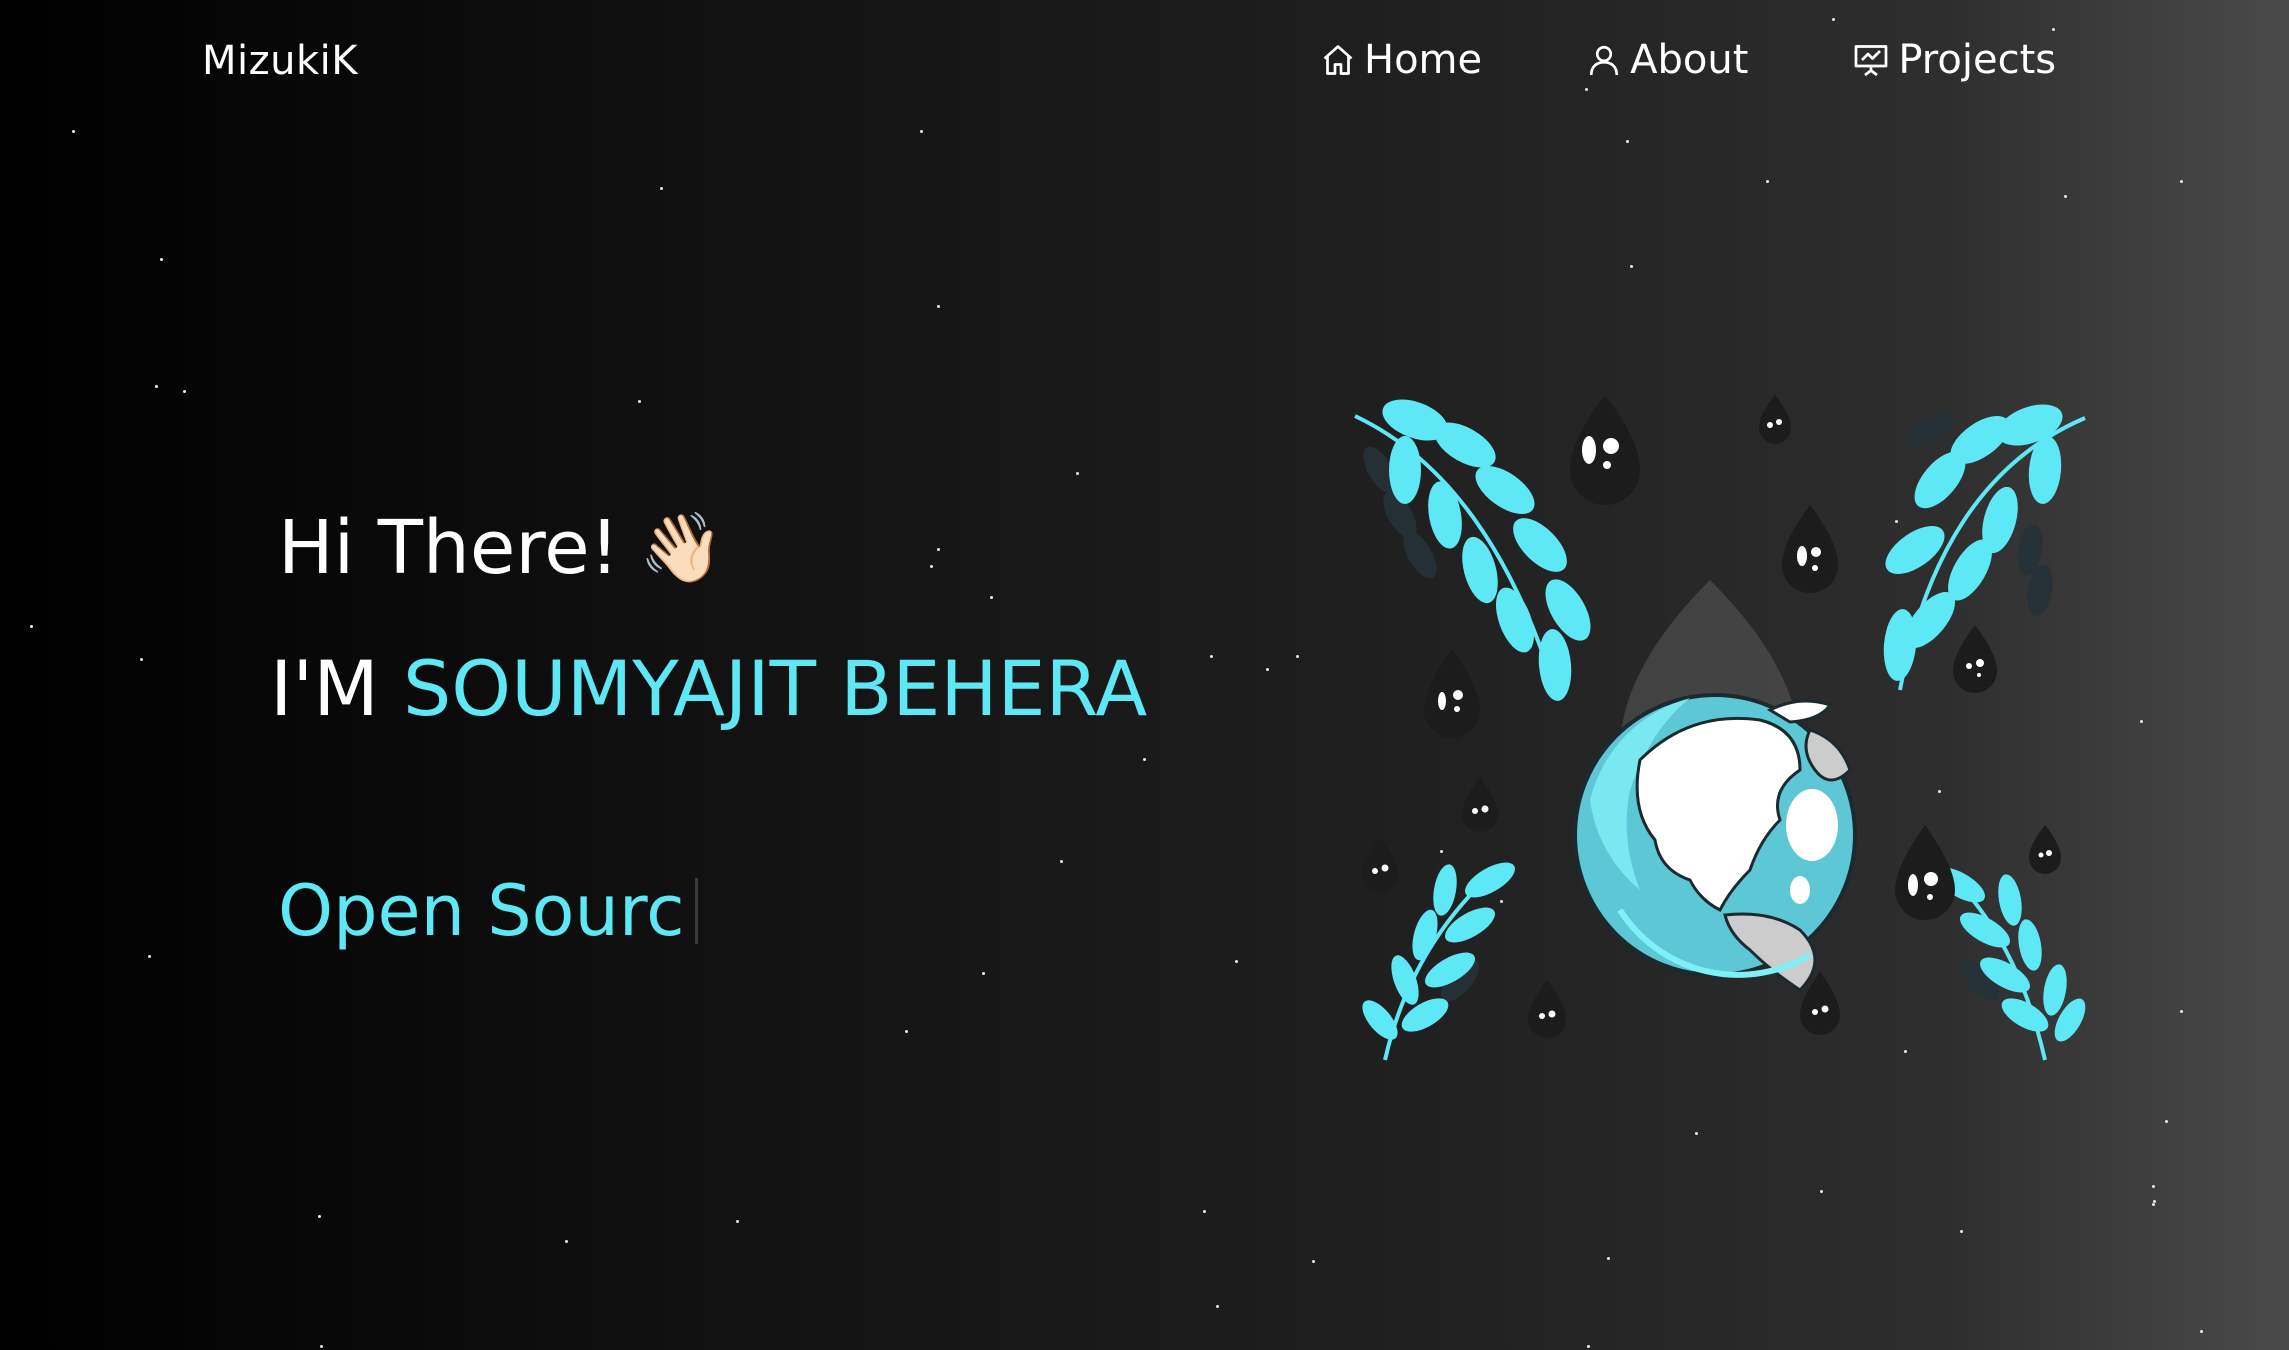  I want to click on leaf-branch-top-left, so click(1472, 550).